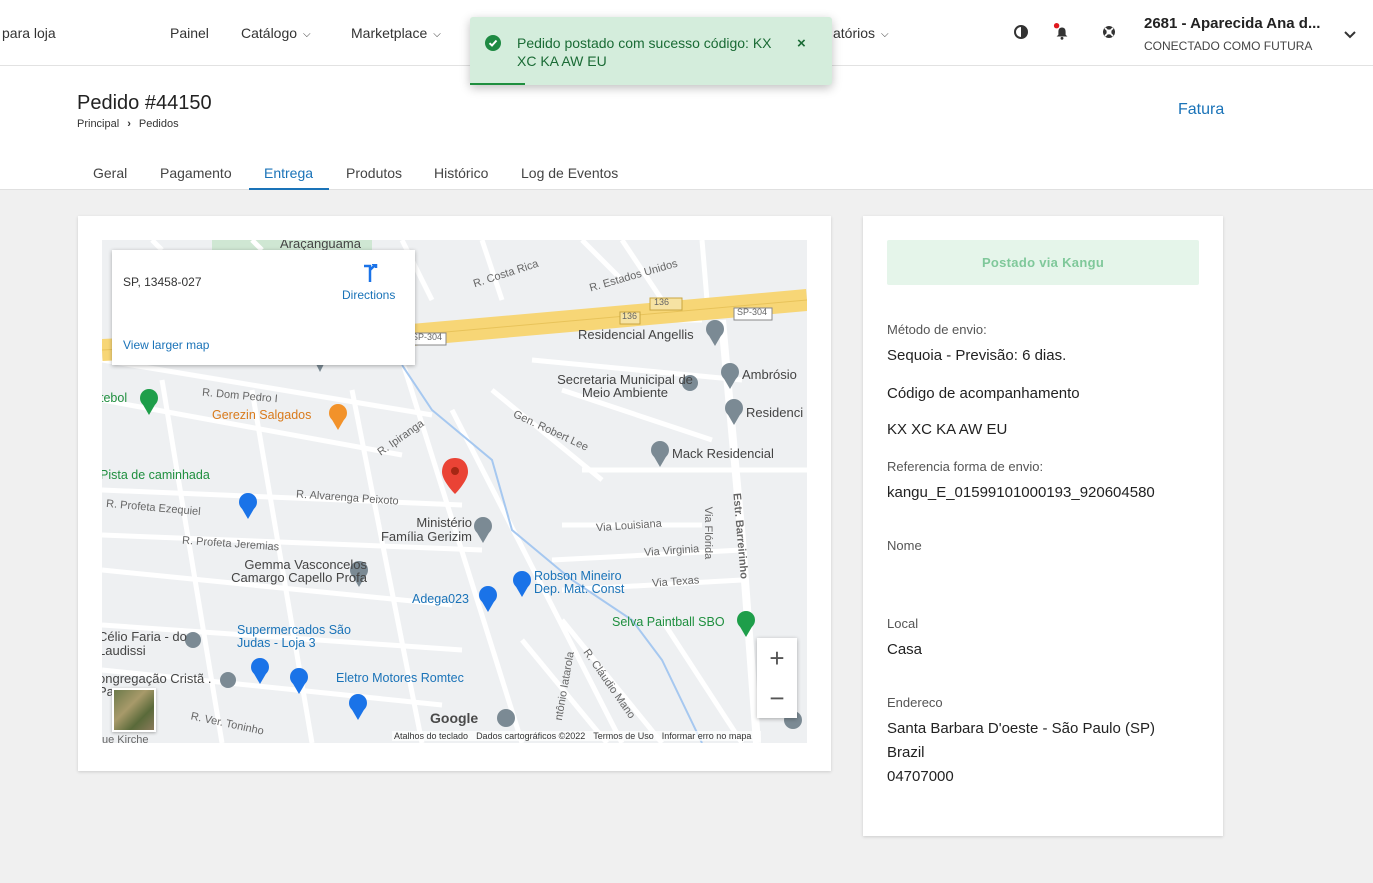 The width and height of the screenshot is (1373, 883). What do you see at coordinates (965, 466) in the screenshot?
I see `shipping-reference-label: Referencia forma de envio:` at bounding box center [965, 466].